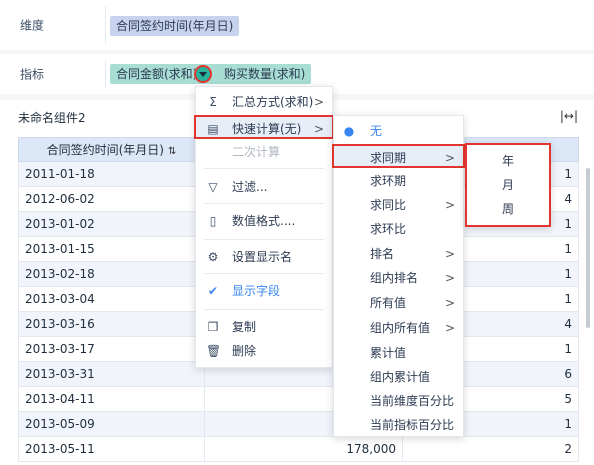 This screenshot has width=594, height=465. I want to click on menu-item-copy: ❐ 复制, so click(264, 327).